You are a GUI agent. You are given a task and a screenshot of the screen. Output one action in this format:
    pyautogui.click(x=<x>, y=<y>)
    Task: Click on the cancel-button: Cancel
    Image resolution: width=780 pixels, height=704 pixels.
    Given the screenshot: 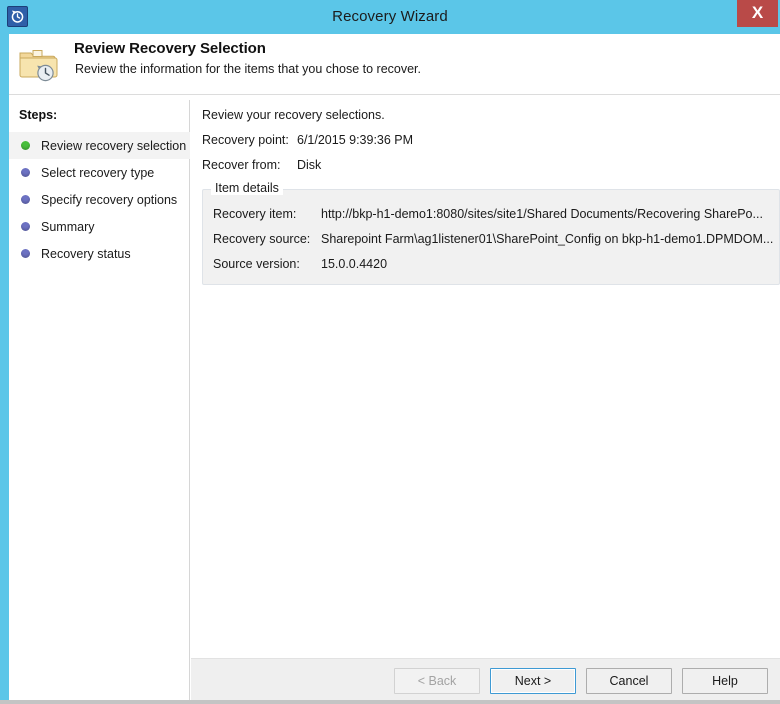 What is the action you would take?
    pyautogui.click(x=629, y=681)
    